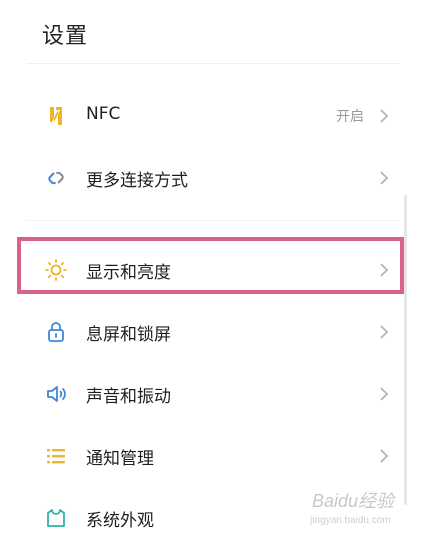 The height and width of the screenshot is (548, 426). I want to click on speaker-icon, so click(56, 394).